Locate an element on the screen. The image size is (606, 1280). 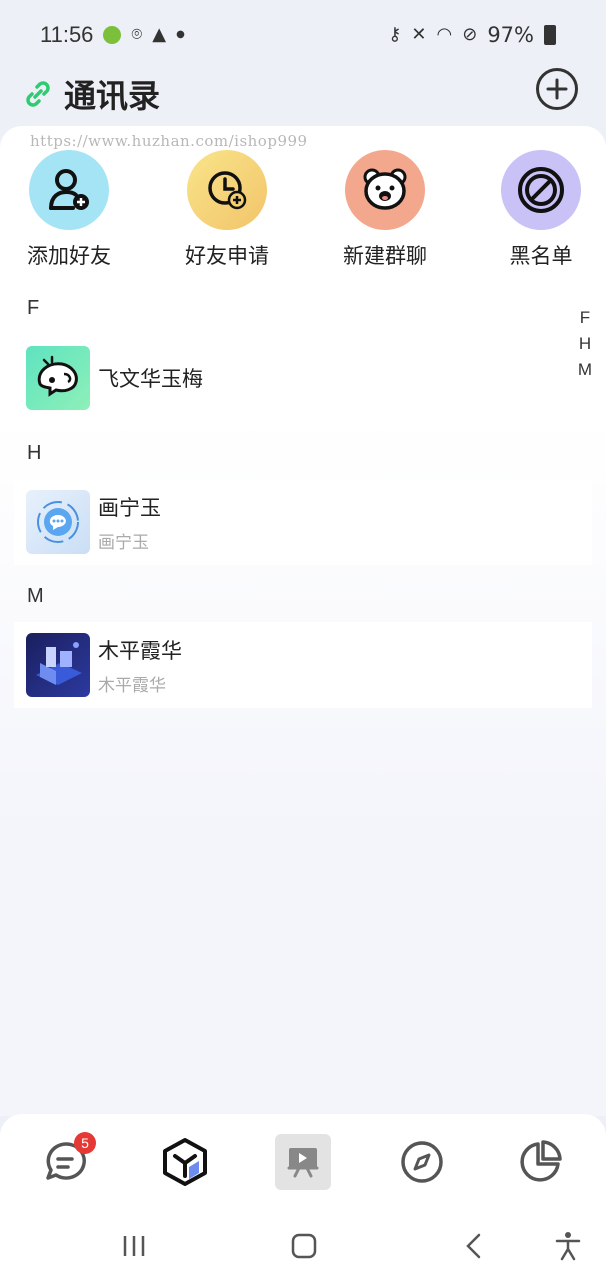
recents-button is located at coordinates (134, 1246).